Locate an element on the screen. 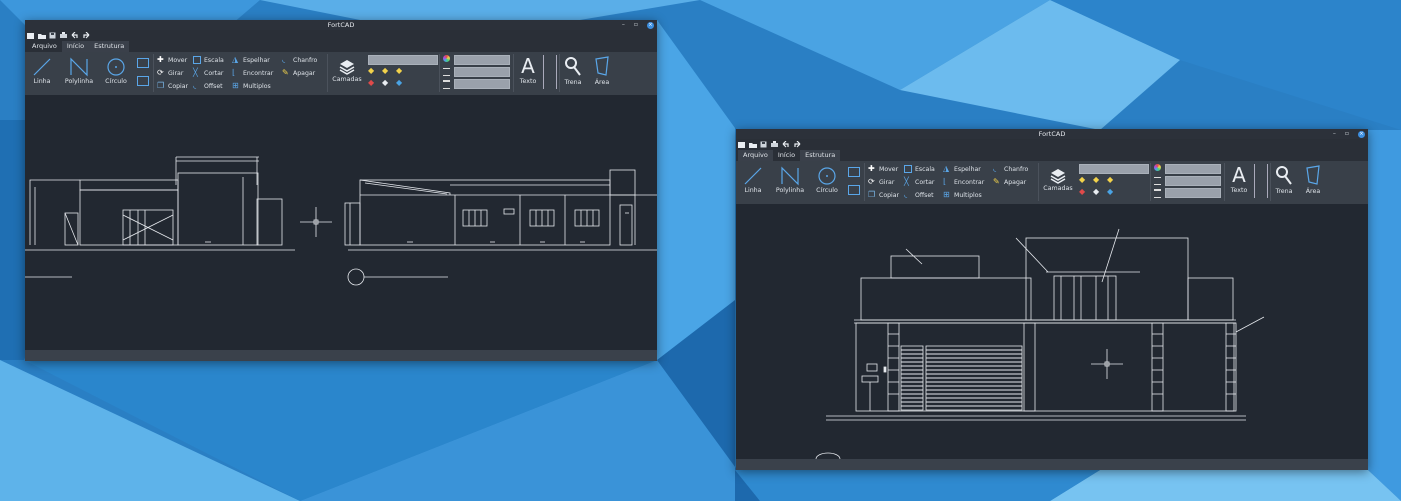 Image resolution: width=1401 pixels, height=501 pixels. ribbon-separator is located at coordinates (327, 73).